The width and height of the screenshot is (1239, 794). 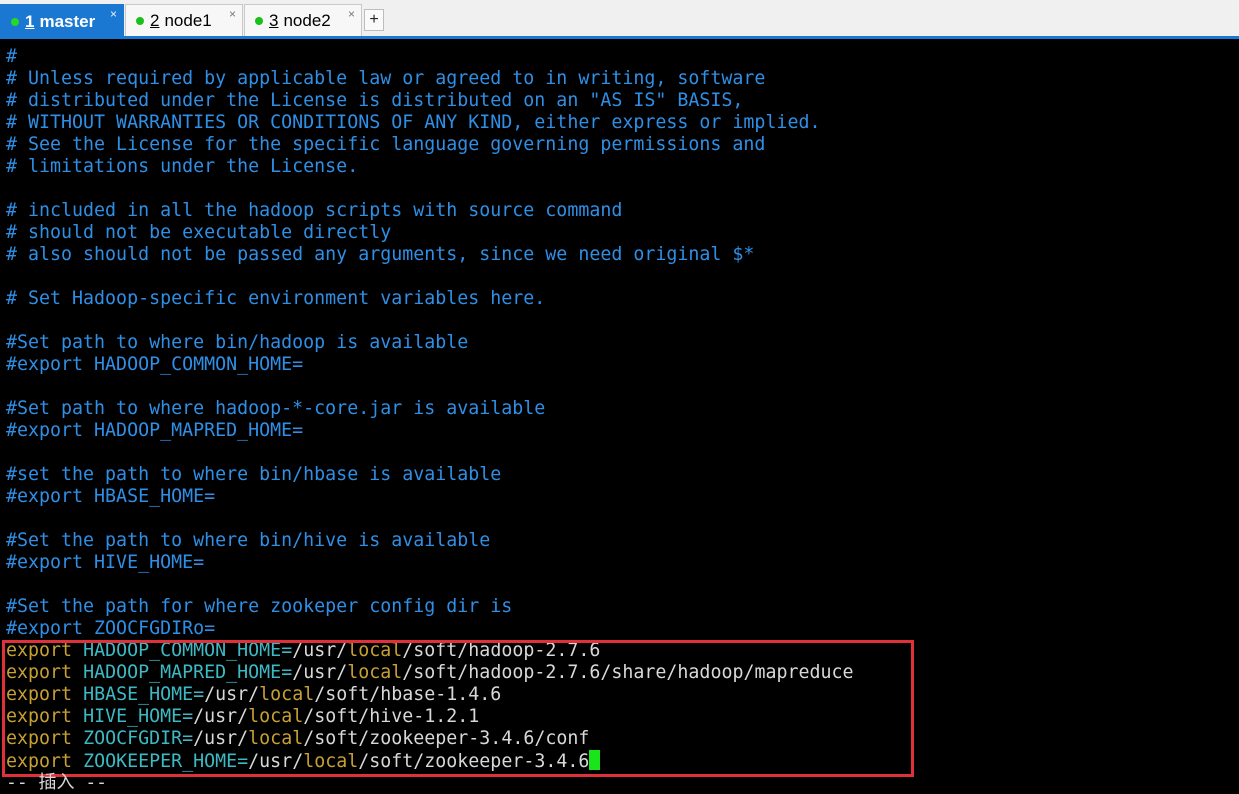 I want to click on tab-bar: 1 master × 2 node1 × 3 node2 × +, so click(x=619, y=19).